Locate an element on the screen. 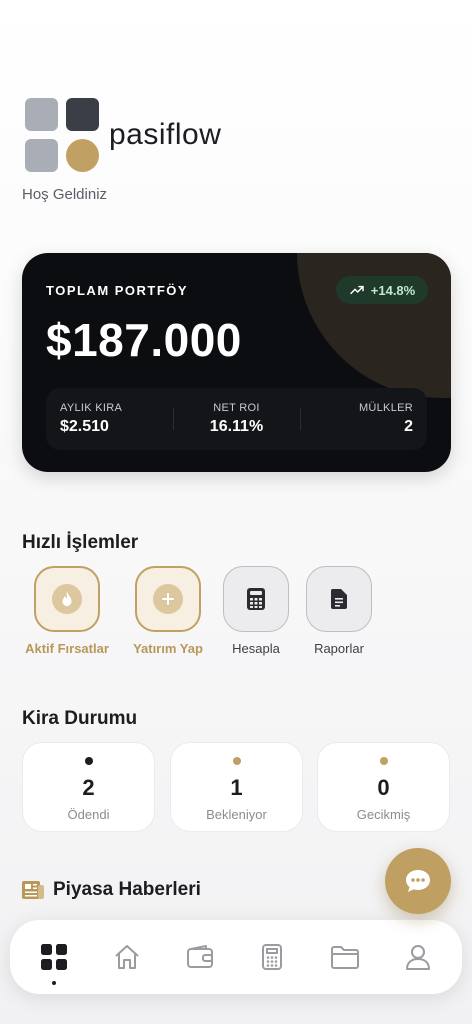 The width and height of the screenshot is (472, 1024). rent-card-pending: 1 Bekleniyor is located at coordinates (236, 787).